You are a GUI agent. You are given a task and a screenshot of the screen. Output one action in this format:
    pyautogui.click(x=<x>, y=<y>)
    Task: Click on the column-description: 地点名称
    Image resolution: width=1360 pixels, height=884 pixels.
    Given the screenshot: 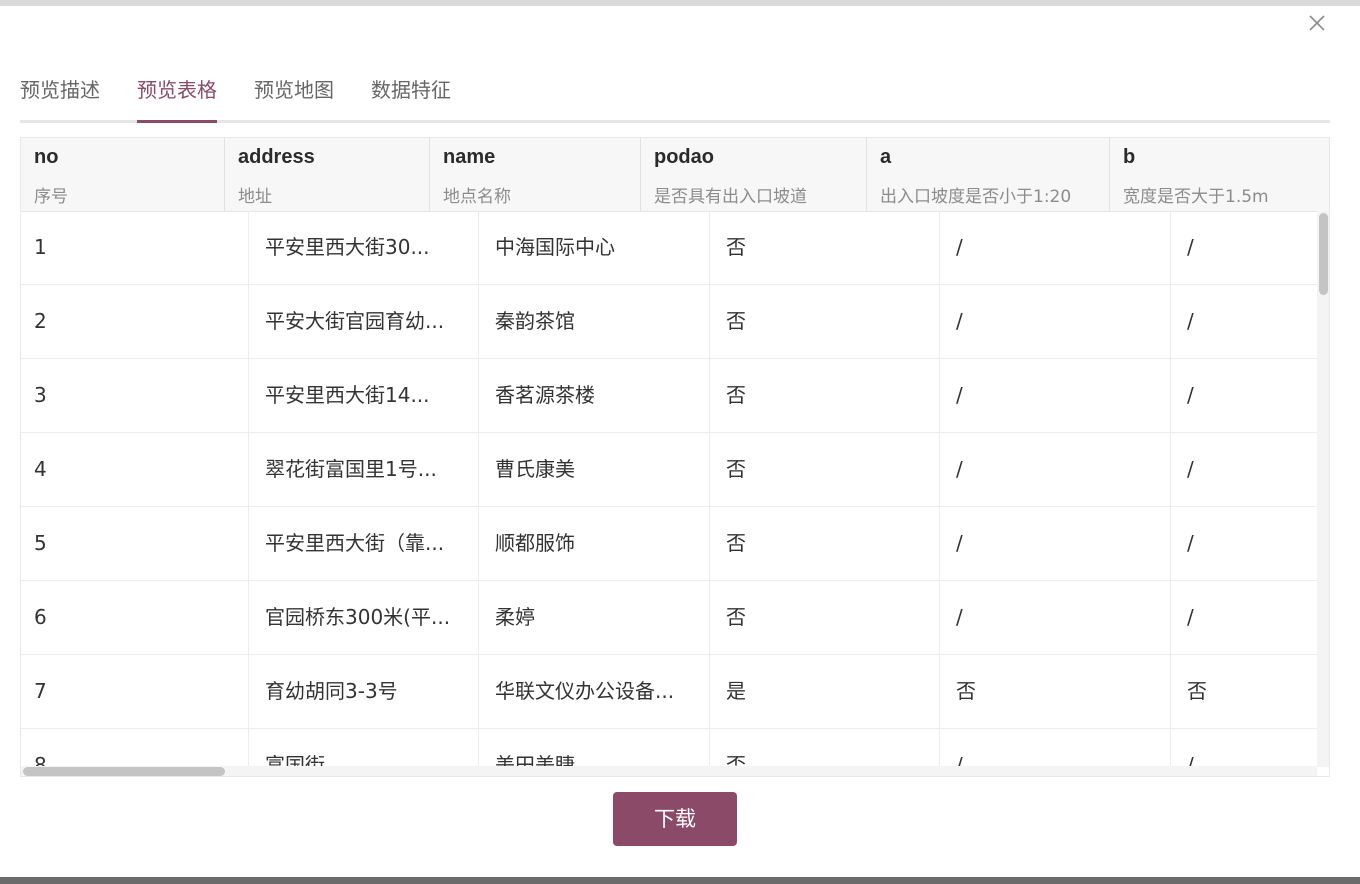 What is the action you would take?
    pyautogui.click(x=477, y=197)
    